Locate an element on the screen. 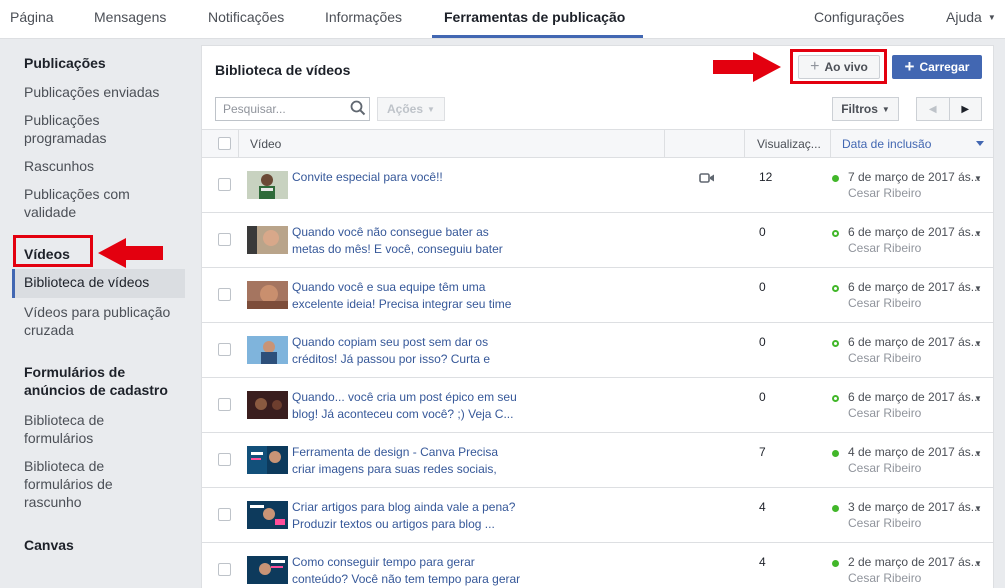  search-input is located at coordinates (280, 109).